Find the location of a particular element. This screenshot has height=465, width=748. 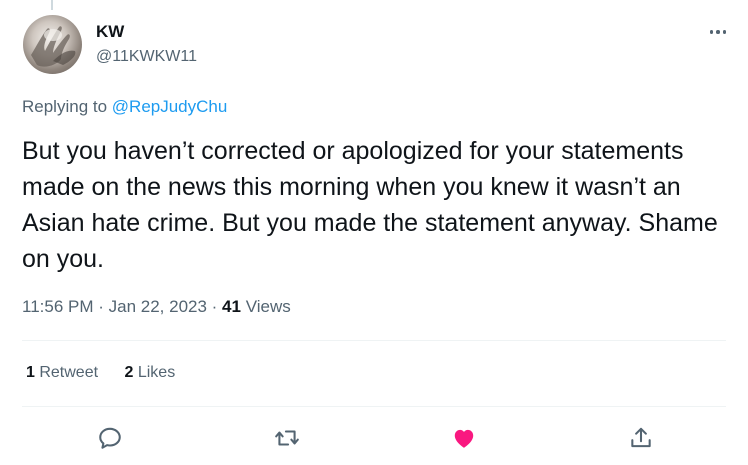

author-handle: @11KWKW11 is located at coordinates (146, 57).